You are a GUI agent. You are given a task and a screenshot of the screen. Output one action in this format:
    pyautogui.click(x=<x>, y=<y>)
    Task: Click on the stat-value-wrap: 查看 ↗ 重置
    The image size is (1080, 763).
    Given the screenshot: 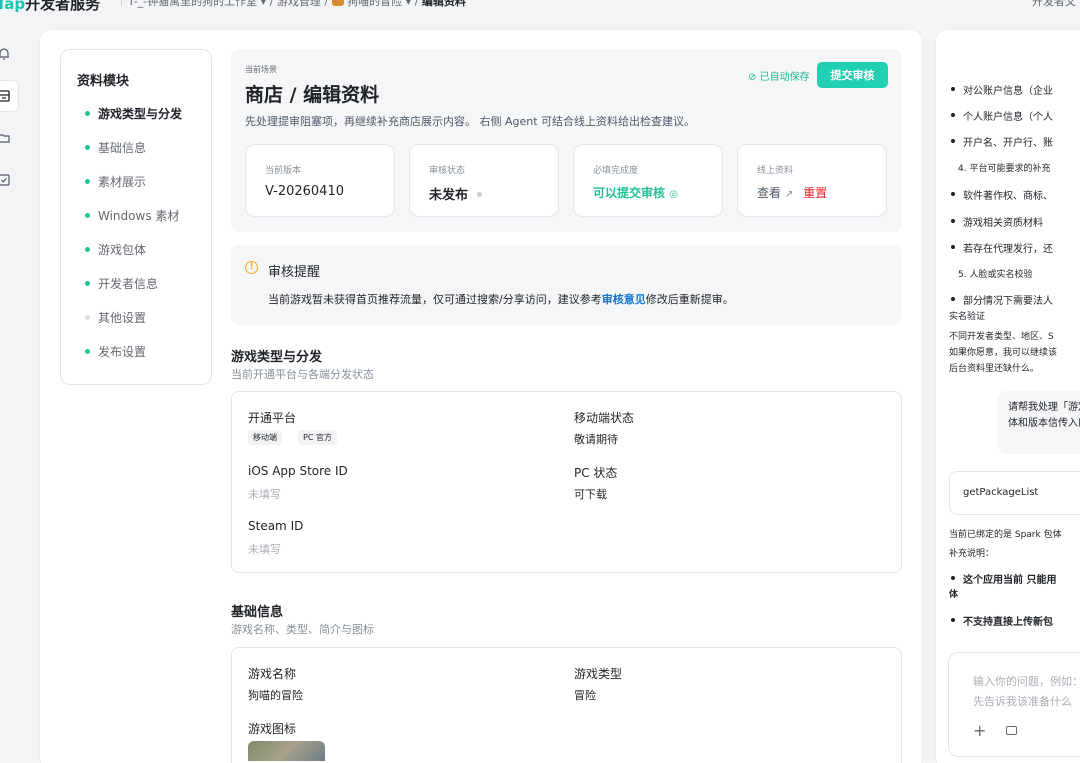 What is the action you would take?
    pyautogui.click(x=792, y=192)
    